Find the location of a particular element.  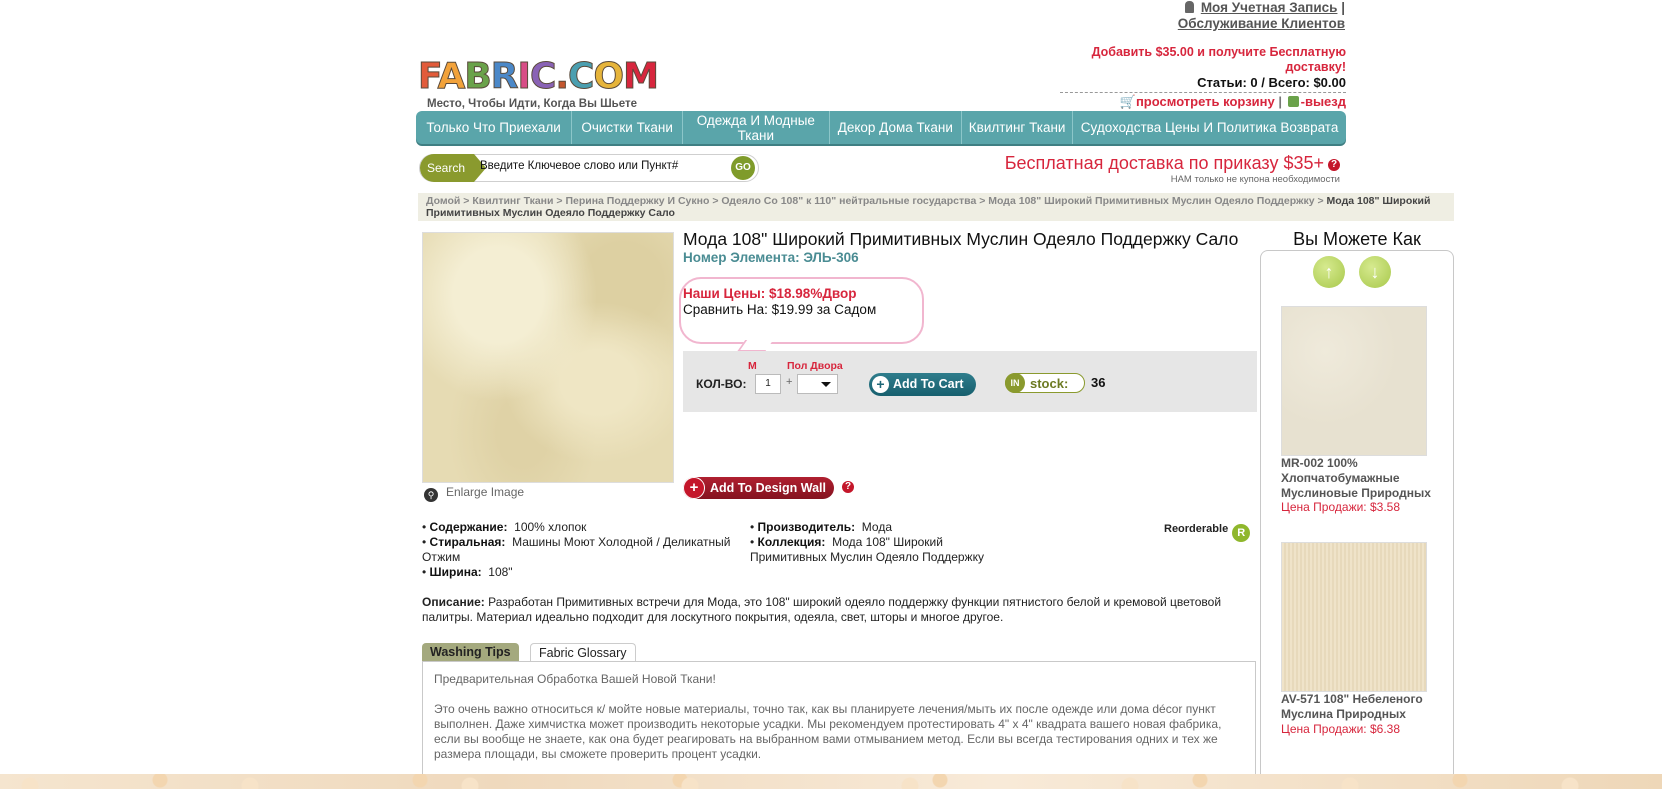

width-label: Ширина: is located at coordinates (455, 572).